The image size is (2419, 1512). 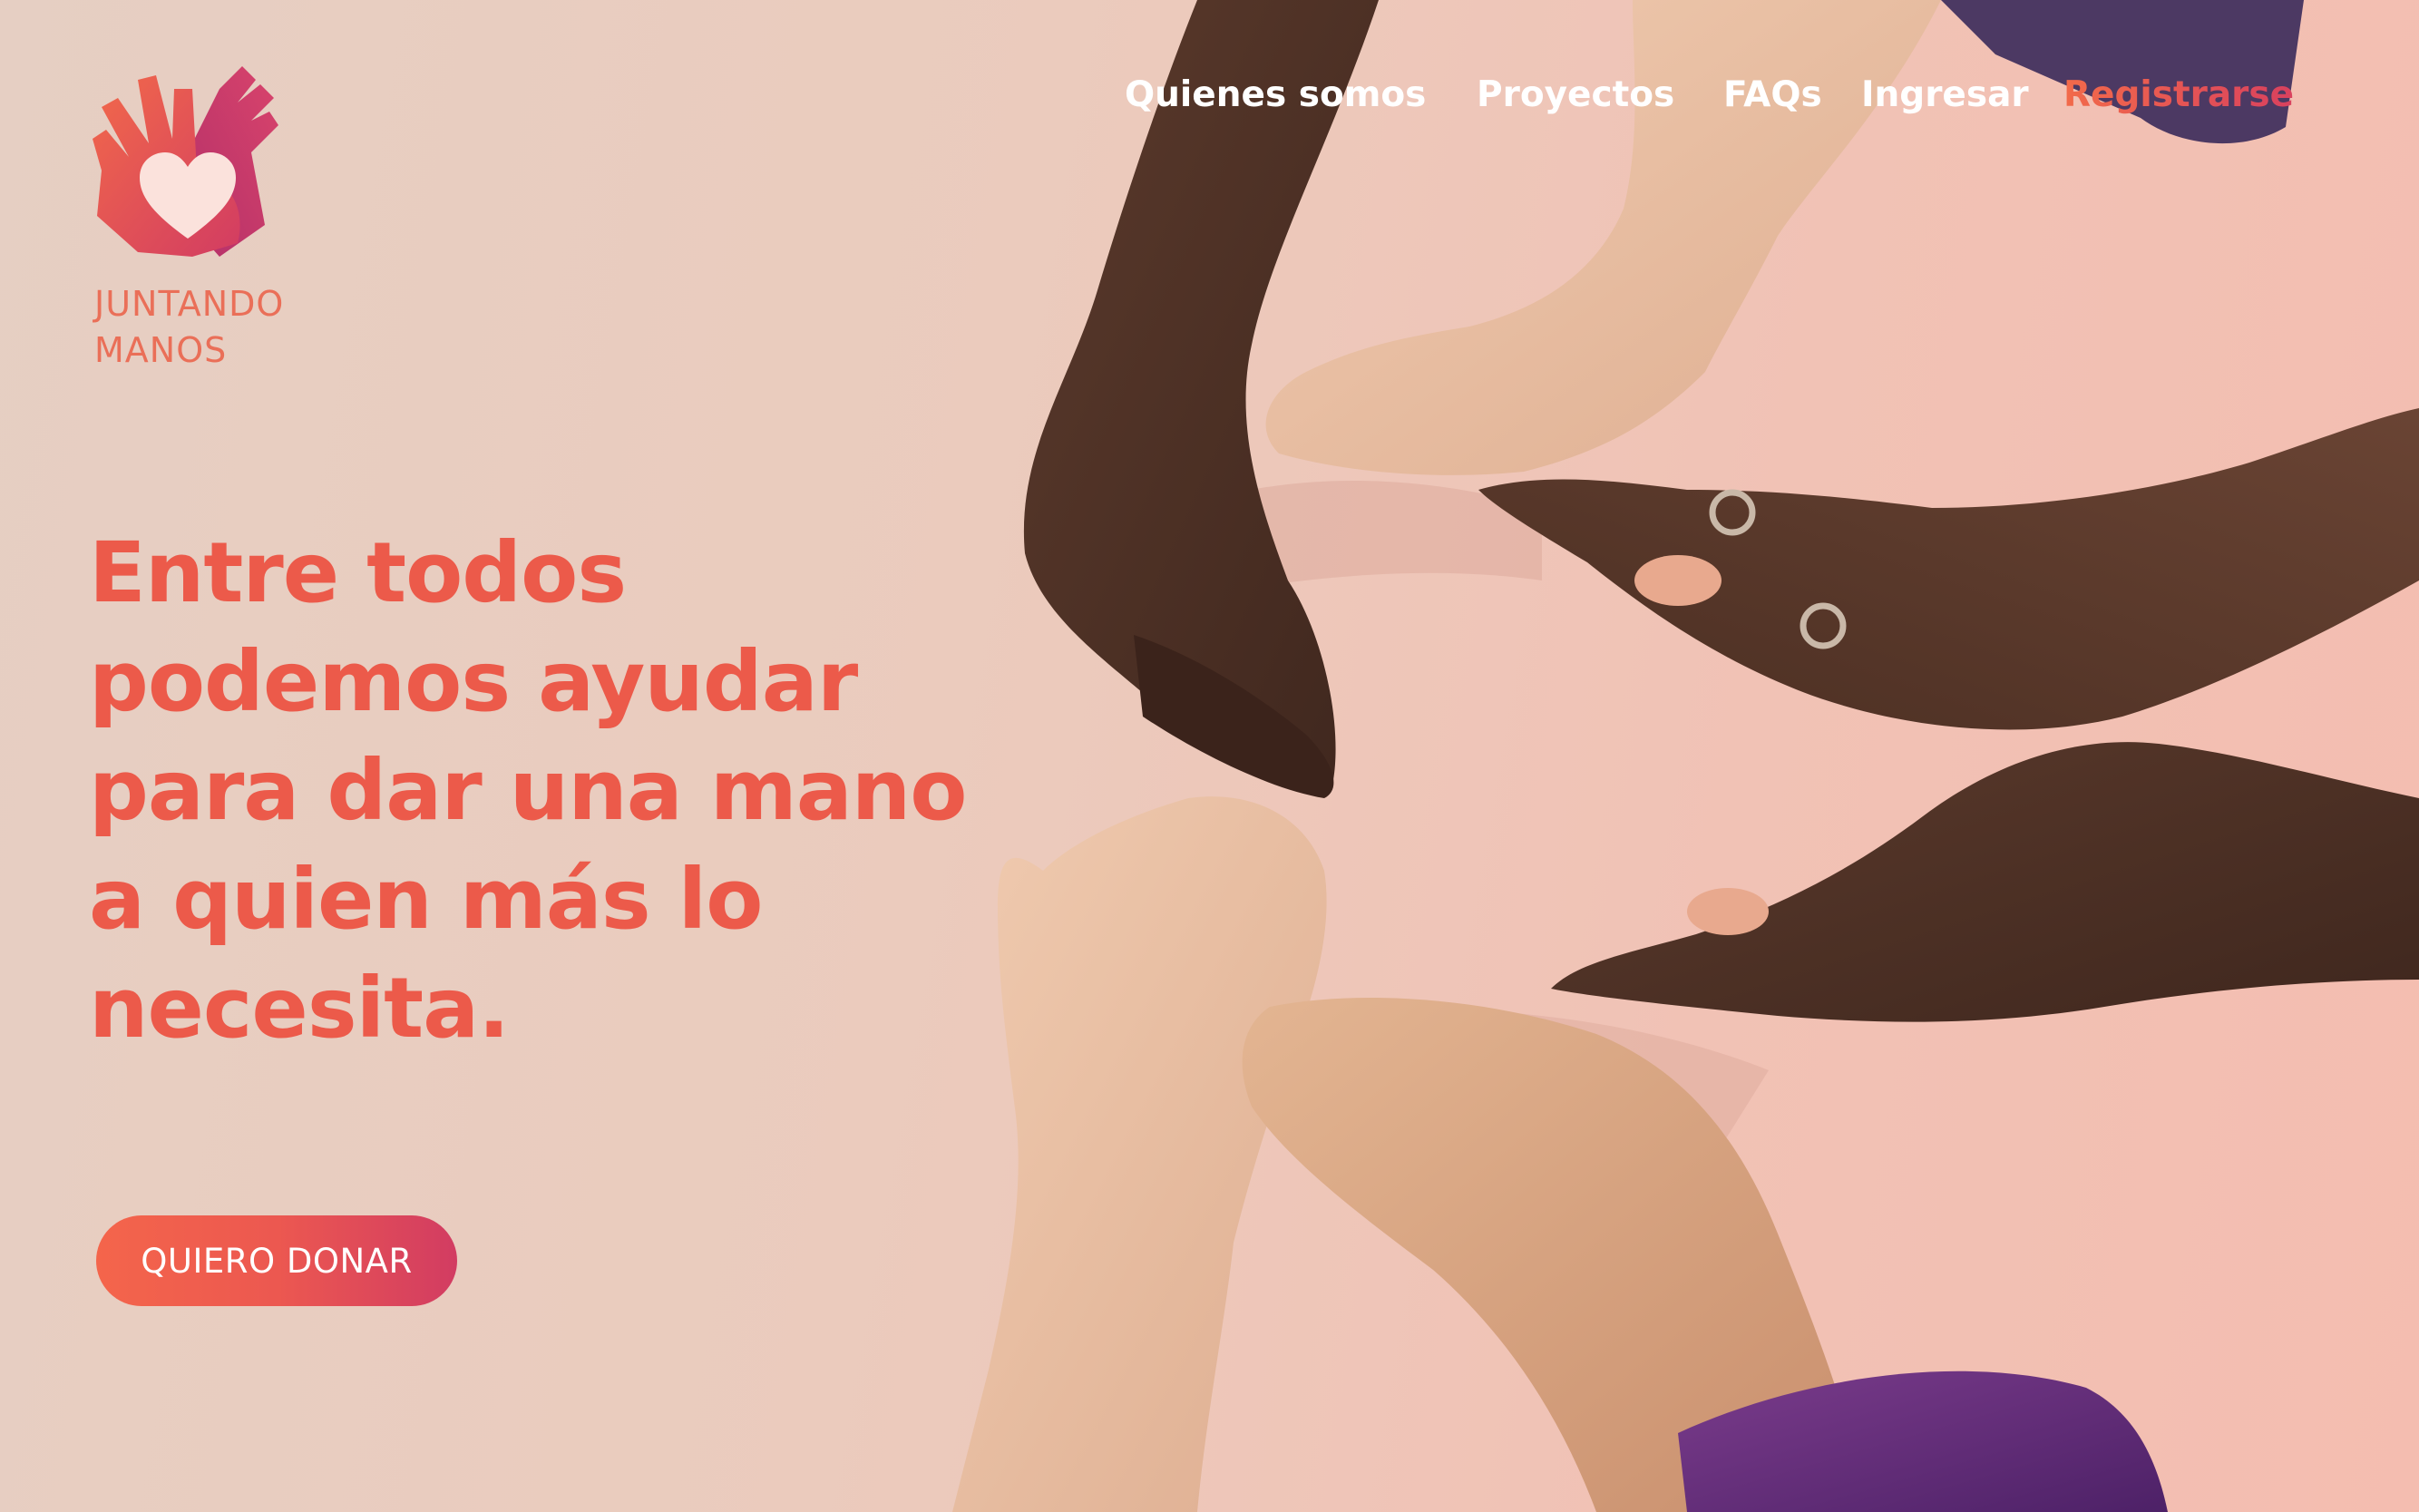 I want to click on nav-link-quienes-somos: Quienes somos, so click(x=1276, y=94).